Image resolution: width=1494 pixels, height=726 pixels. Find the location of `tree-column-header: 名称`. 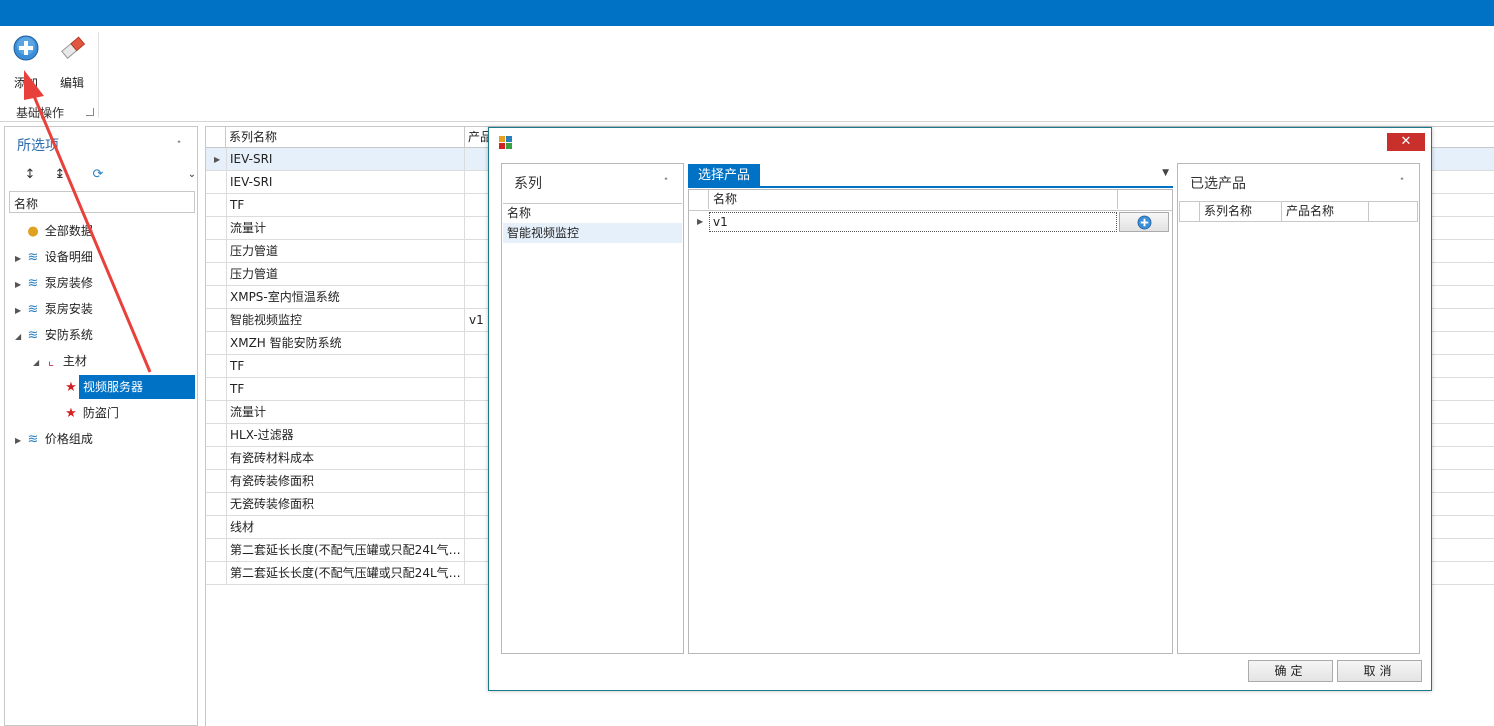

tree-column-header: 名称 is located at coordinates (102, 202).